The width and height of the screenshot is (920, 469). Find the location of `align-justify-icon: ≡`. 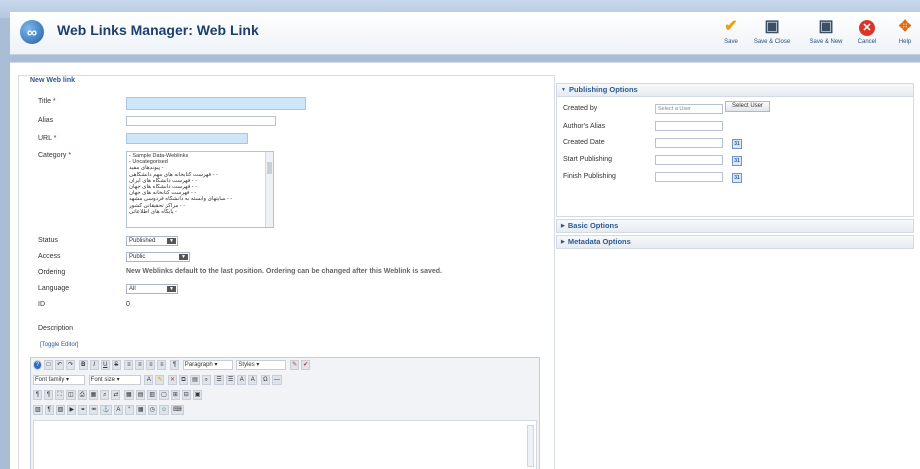

align-justify-icon: ≡ is located at coordinates (162, 365).